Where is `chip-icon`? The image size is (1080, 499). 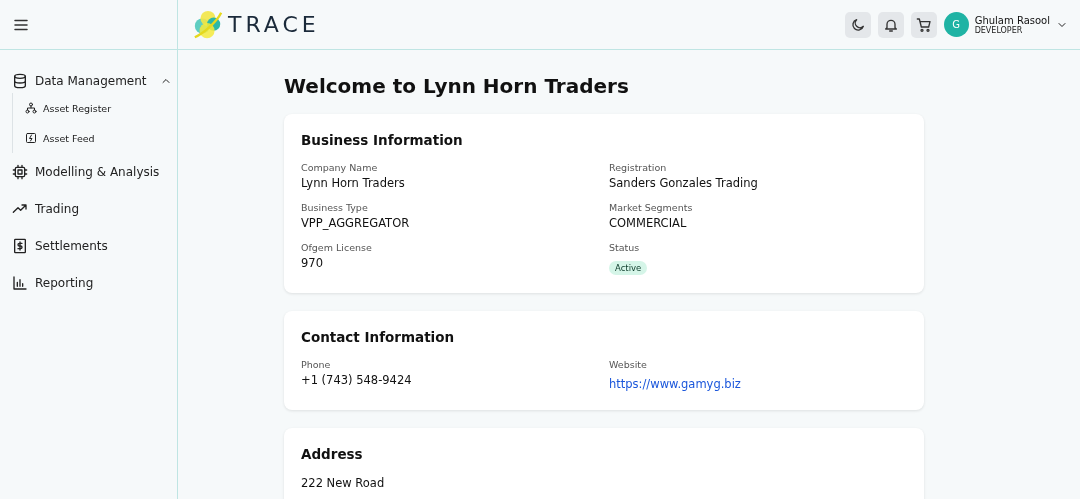 chip-icon is located at coordinates (20, 171).